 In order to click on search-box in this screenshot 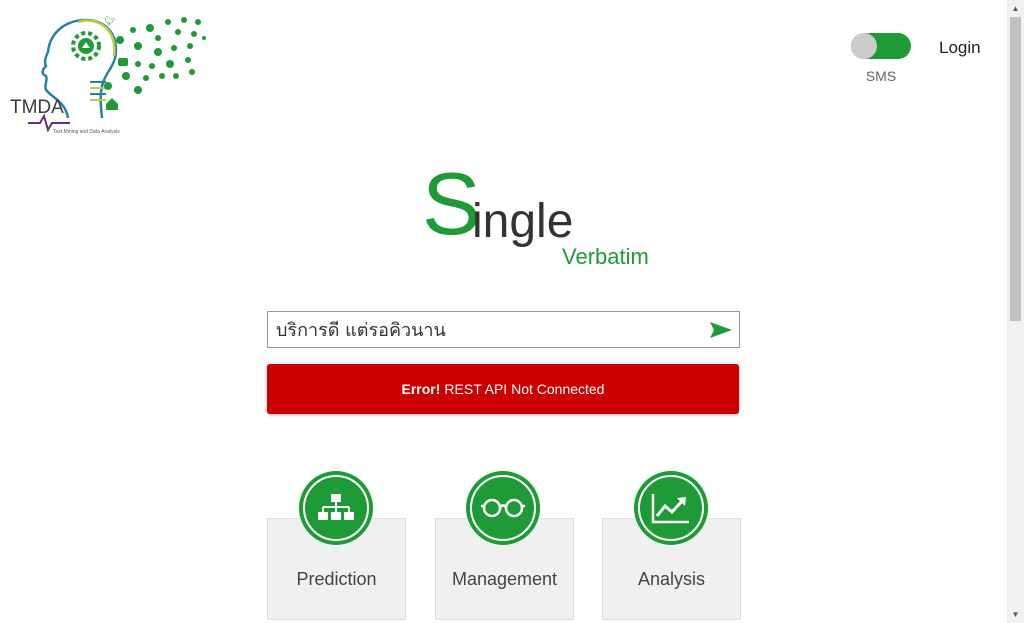, I will do `click(503, 329)`.